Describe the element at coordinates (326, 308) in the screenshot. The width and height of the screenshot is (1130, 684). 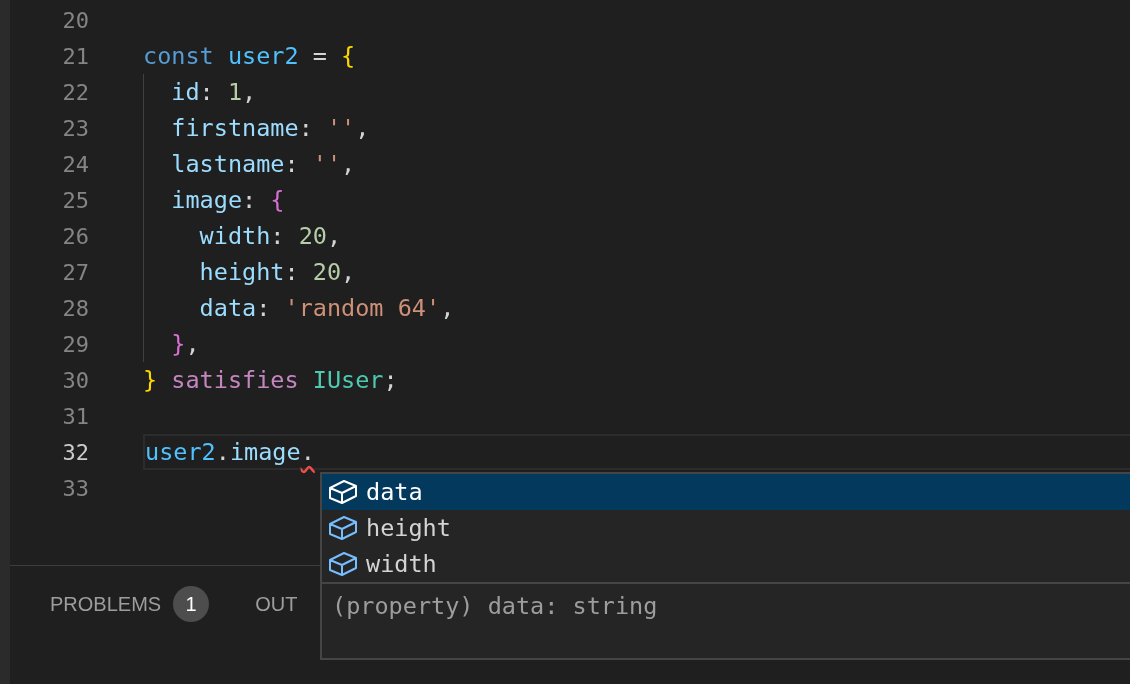
I see `code-line: data: 'random 64',` at that location.